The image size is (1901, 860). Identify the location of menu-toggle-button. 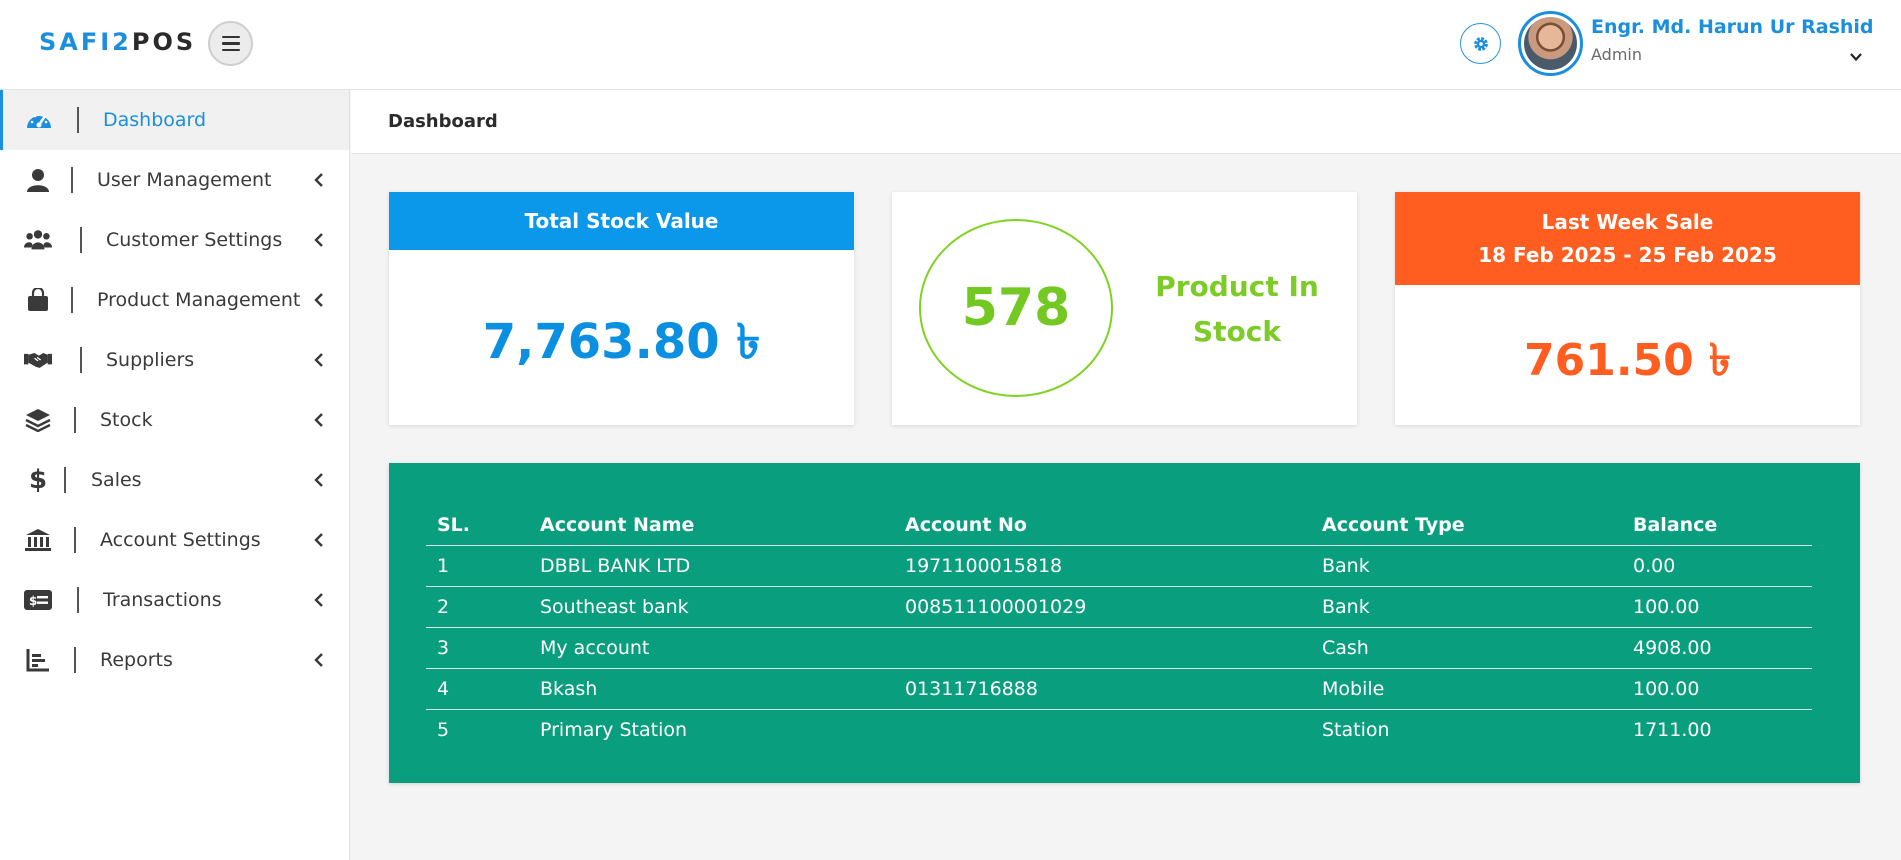
(230, 43).